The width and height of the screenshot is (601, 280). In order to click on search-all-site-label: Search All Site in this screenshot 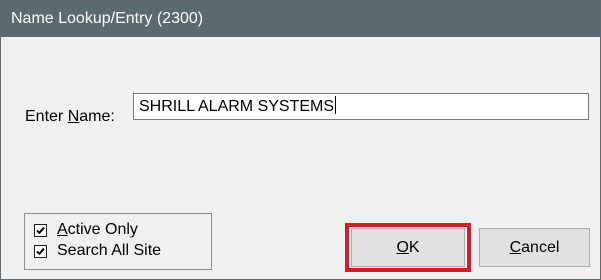, I will do `click(109, 250)`.